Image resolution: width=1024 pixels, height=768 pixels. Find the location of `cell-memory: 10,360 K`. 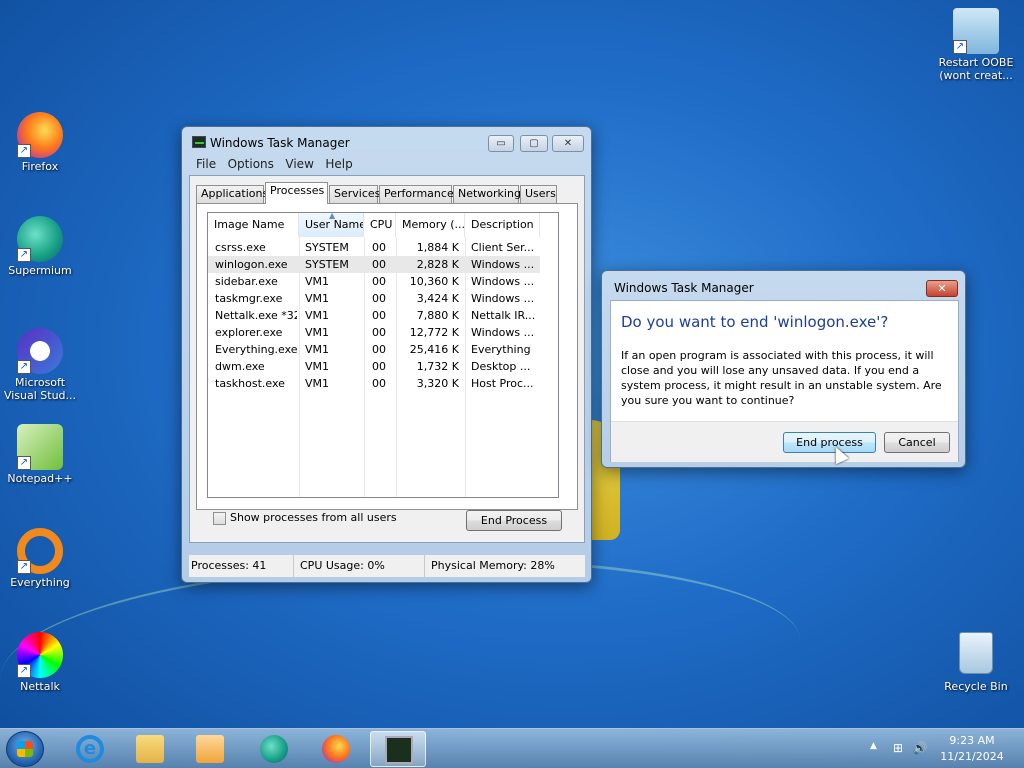

cell-memory: 10,360 K is located at coordinates (434, 281).